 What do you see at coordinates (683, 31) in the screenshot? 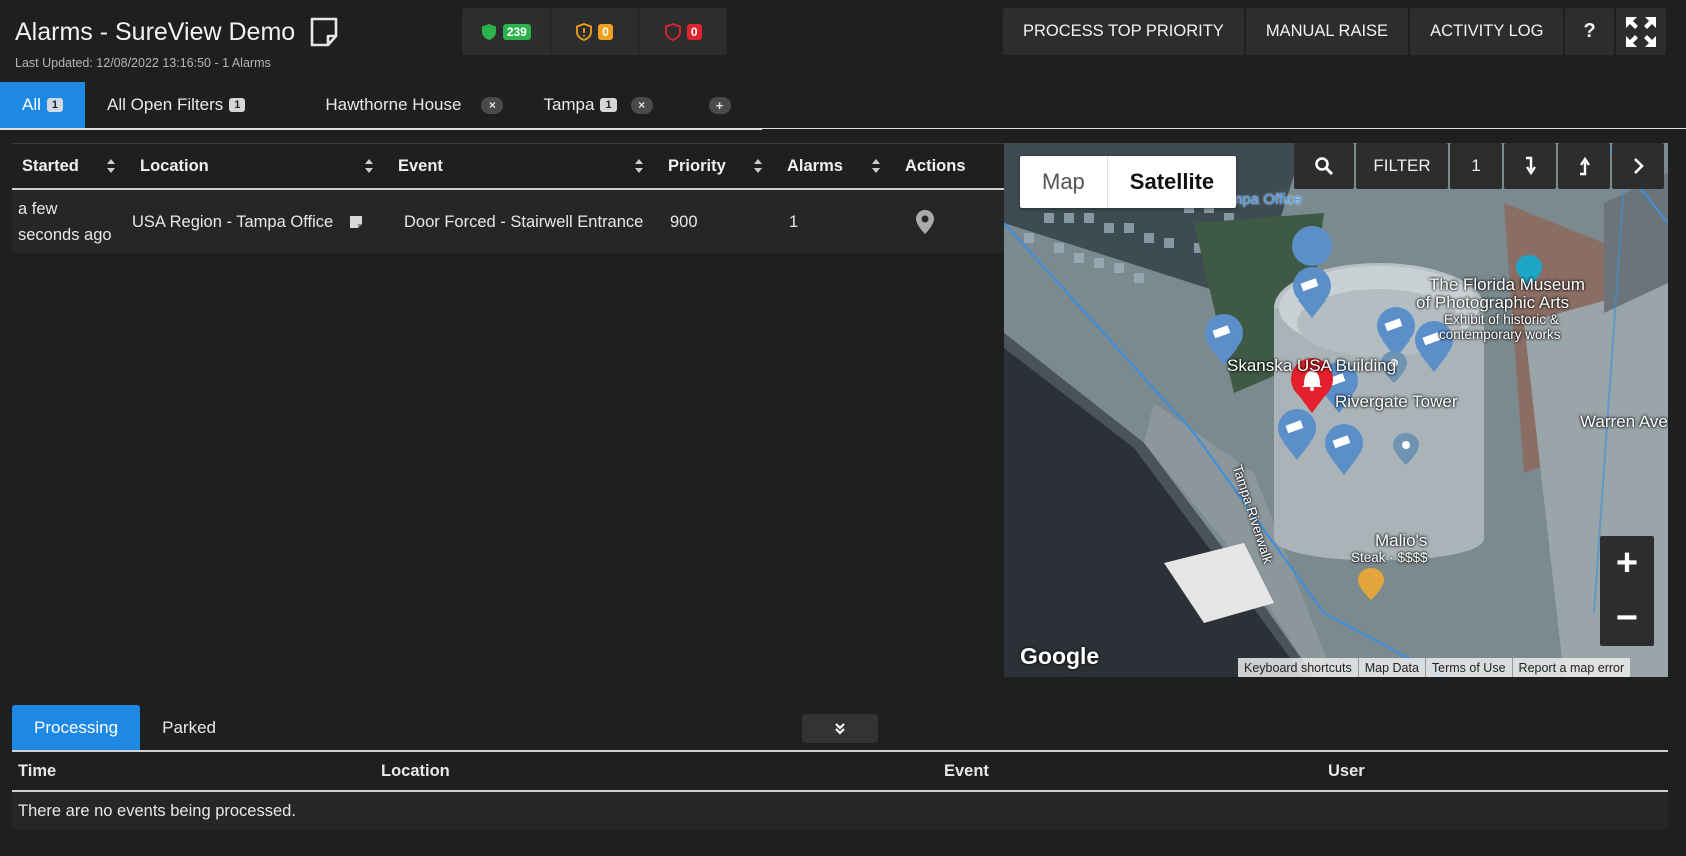
I see `status-alert: 0` at bounding box center [683, 31].